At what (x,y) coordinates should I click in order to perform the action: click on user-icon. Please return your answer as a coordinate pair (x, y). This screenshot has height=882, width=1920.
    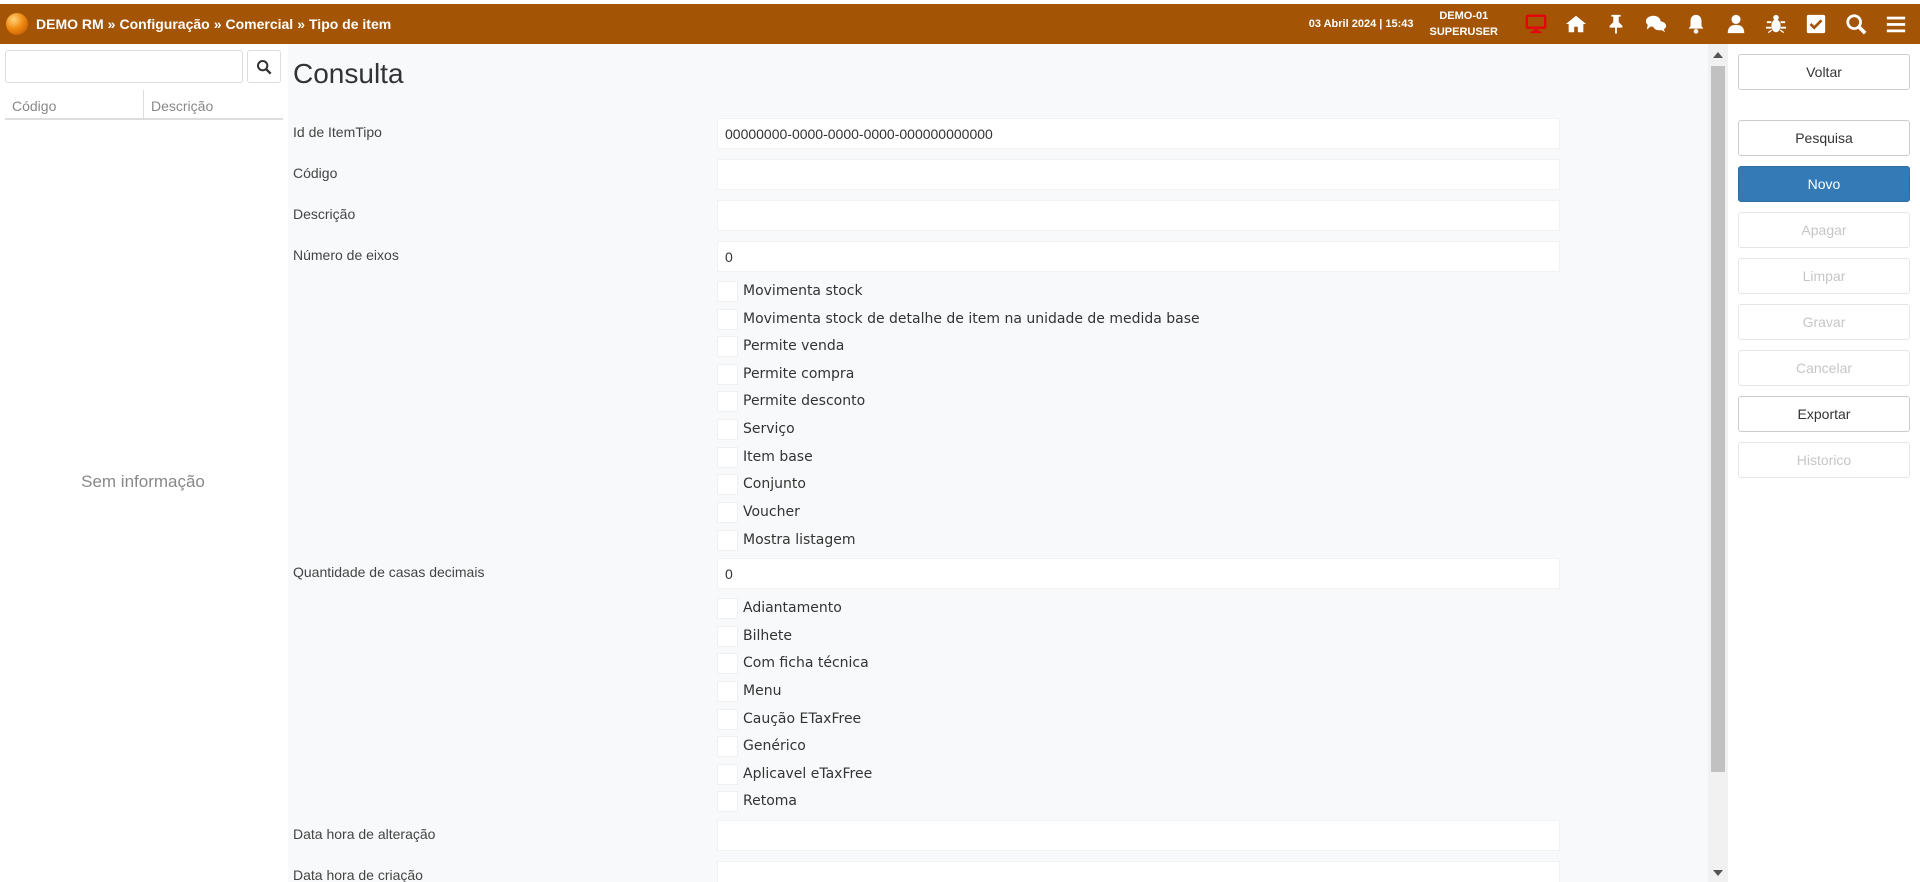
    Looking at the image, I should click on (1736, 24).